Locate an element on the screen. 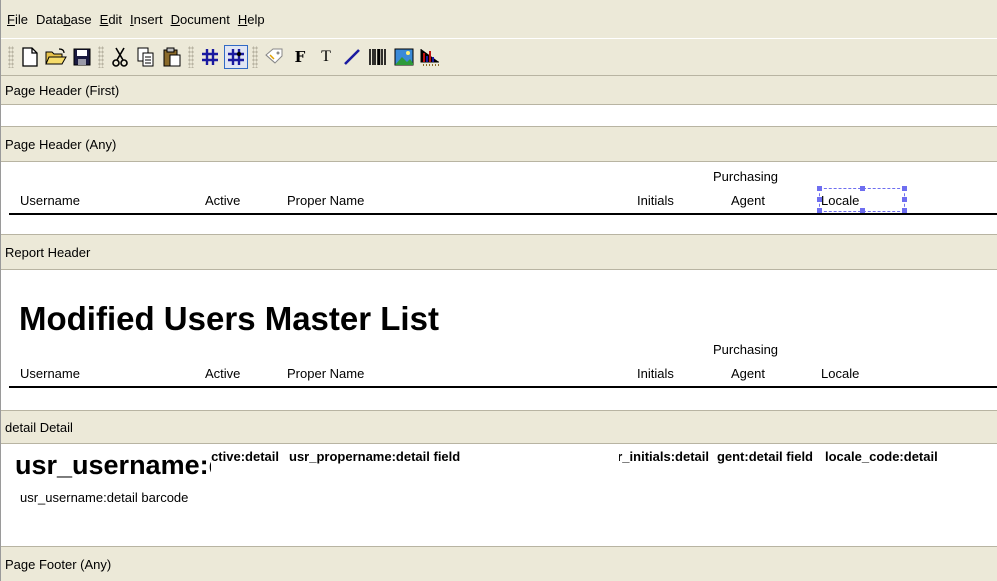 The image size is (997, 581). new-document-icon is located at coordinates (30, 57).